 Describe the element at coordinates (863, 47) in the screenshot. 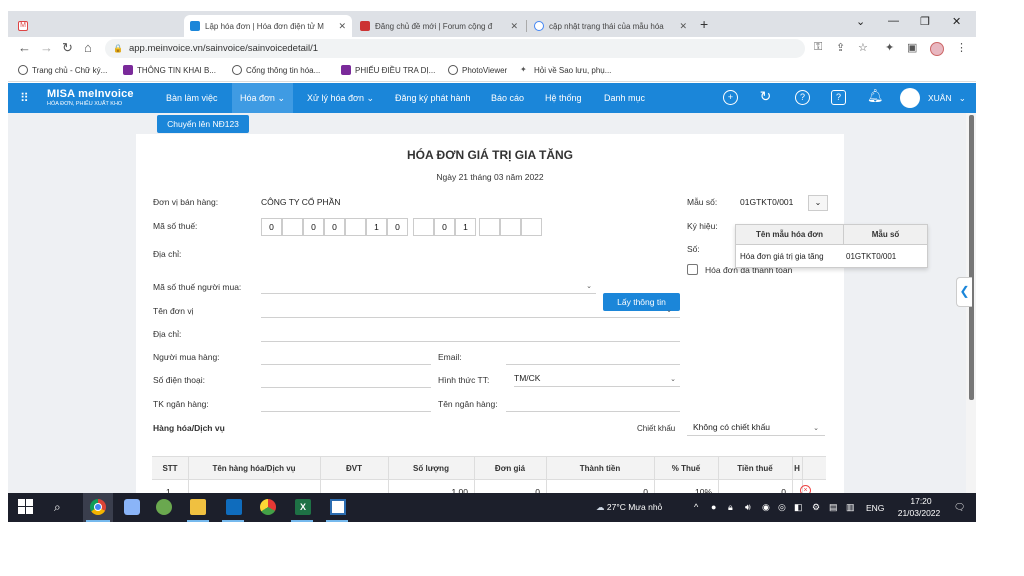

I see `bookmark-star-icon: ☆` at that location.